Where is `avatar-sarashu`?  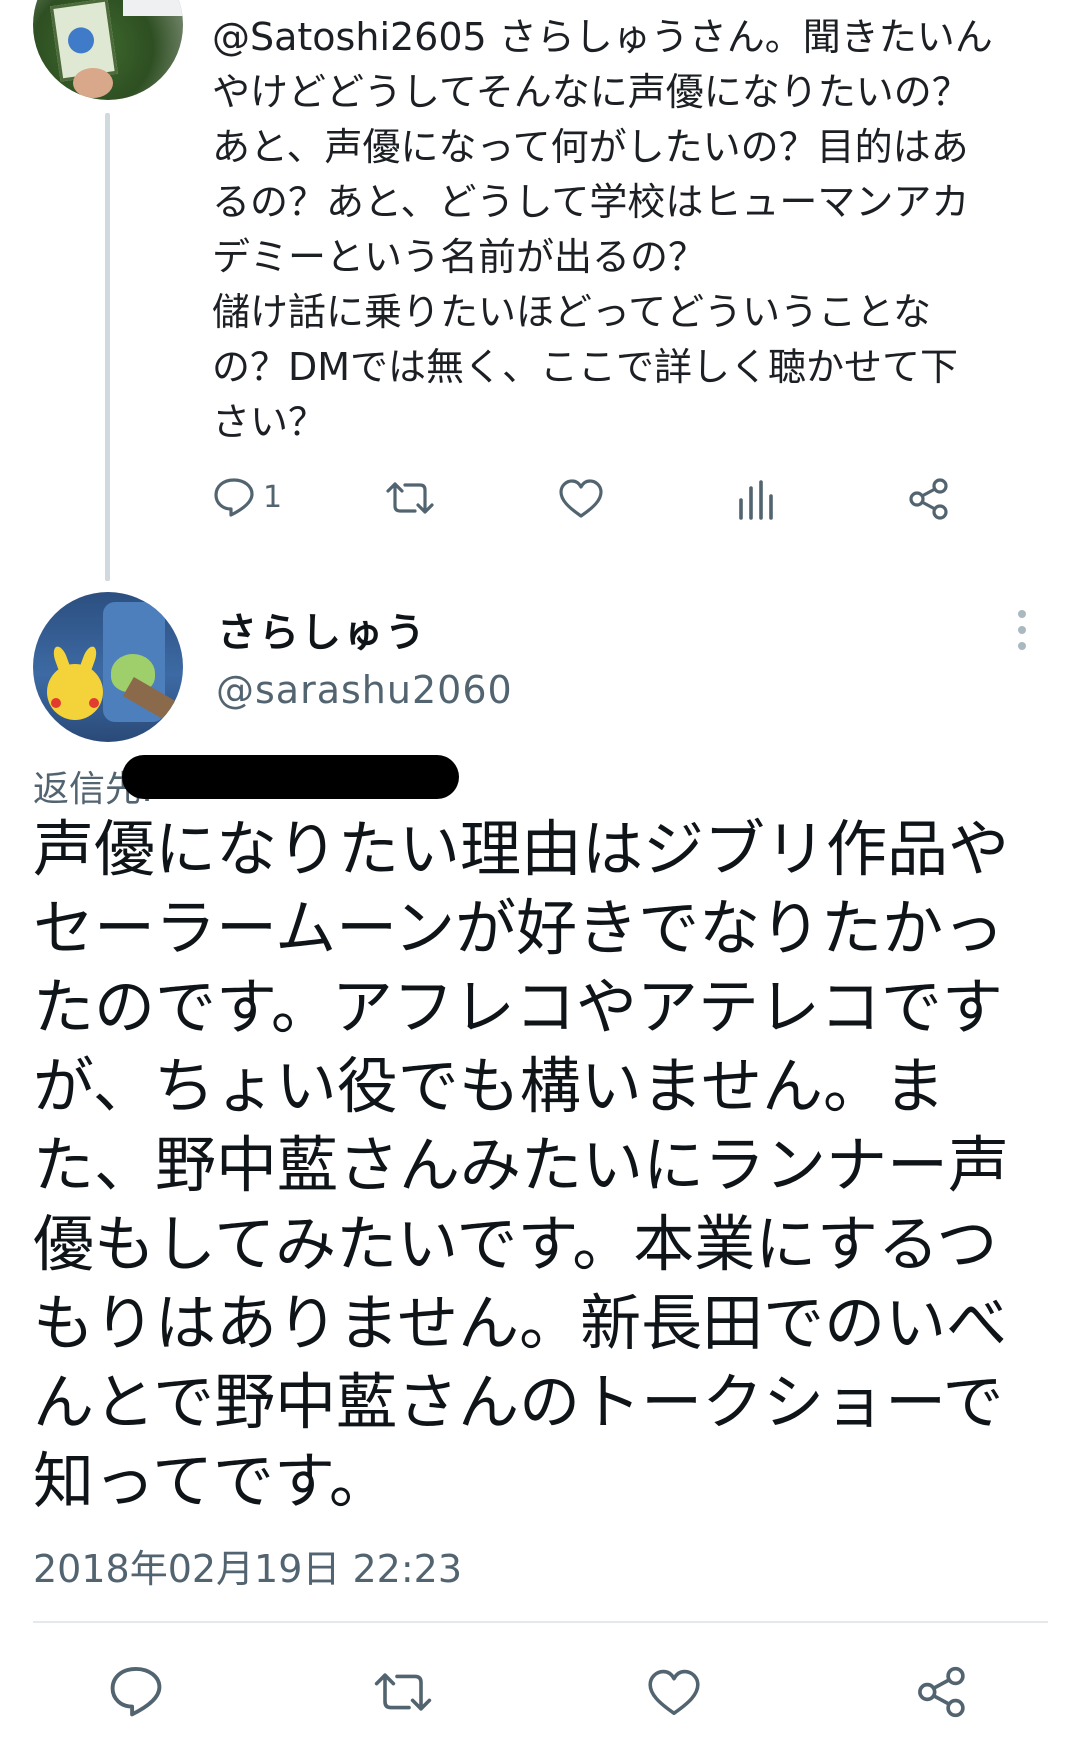
avatar-sarashu is located at coordinates (108, 667).